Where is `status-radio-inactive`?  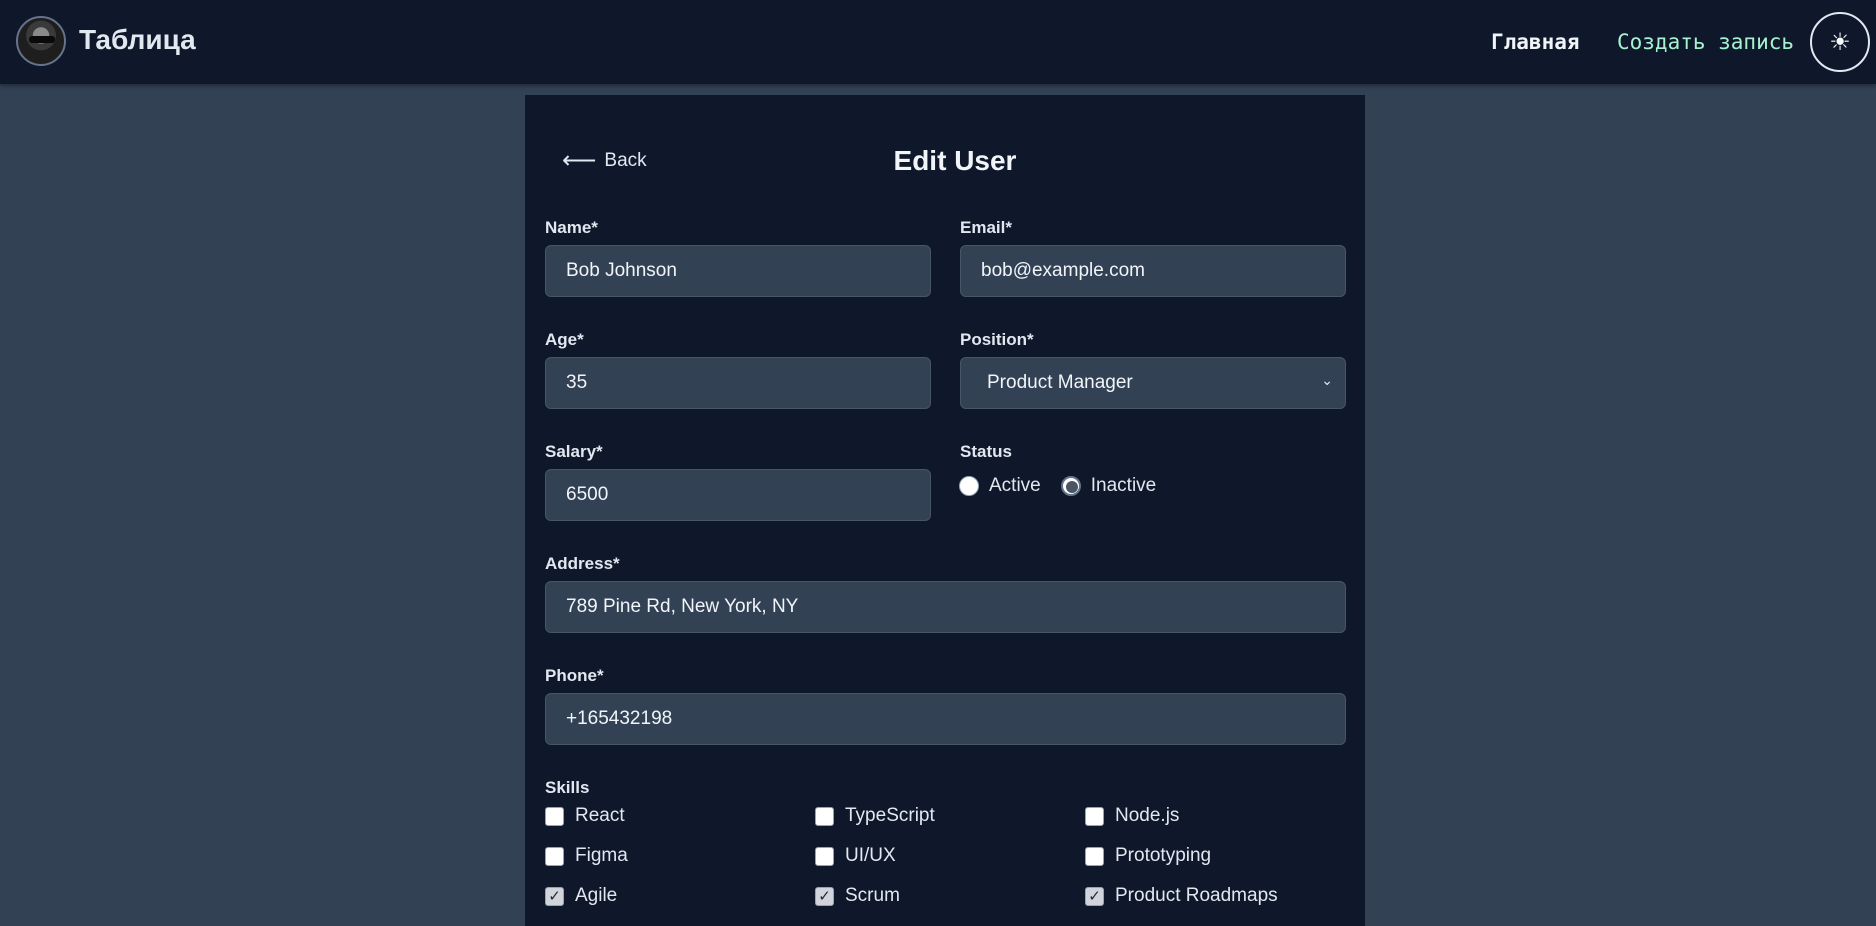 status-radio-inactive is located at coordinates (1070, 486).